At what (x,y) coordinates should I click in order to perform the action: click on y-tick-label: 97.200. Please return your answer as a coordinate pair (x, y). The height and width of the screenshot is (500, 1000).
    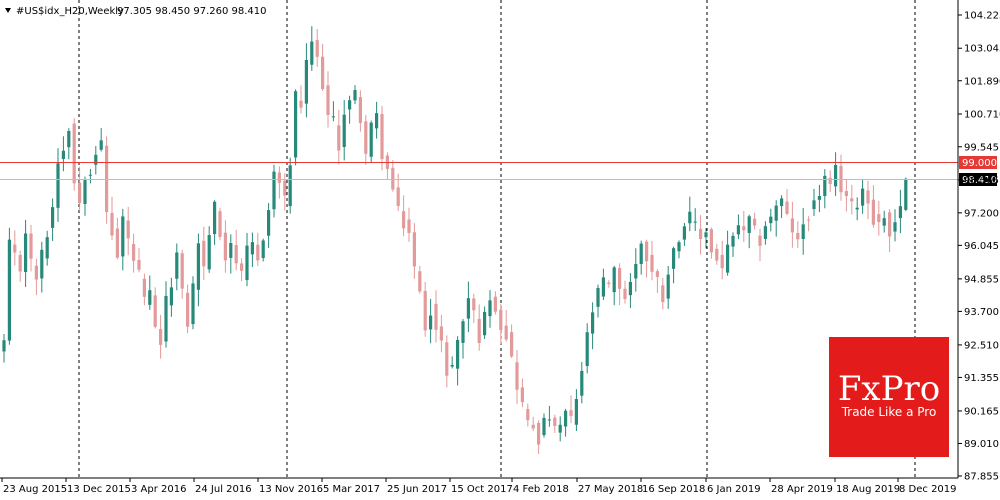
    Looking at the image, I should click on (981, 213).